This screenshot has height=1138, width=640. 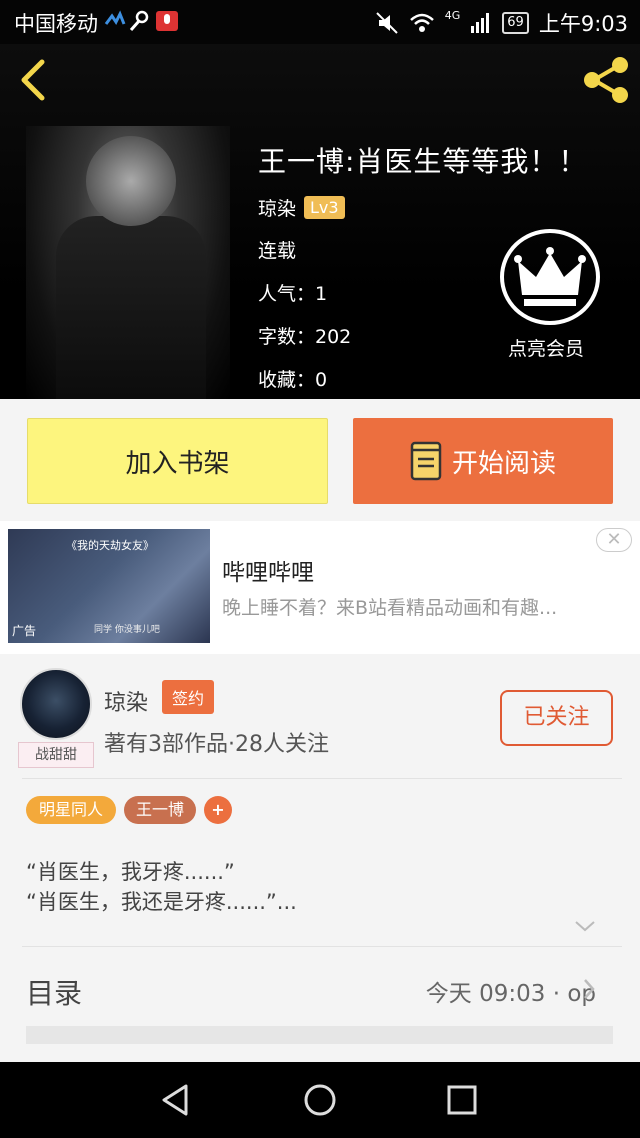 What do you see at coordinates (293, 294) in the screenshot?
I see `book-popularity: 人气：1` at bounding box center [293, 294].